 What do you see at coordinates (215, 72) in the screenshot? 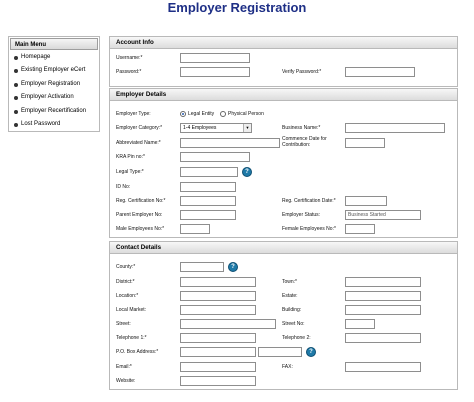
I see `password-input` at bounding box center [215, 72].